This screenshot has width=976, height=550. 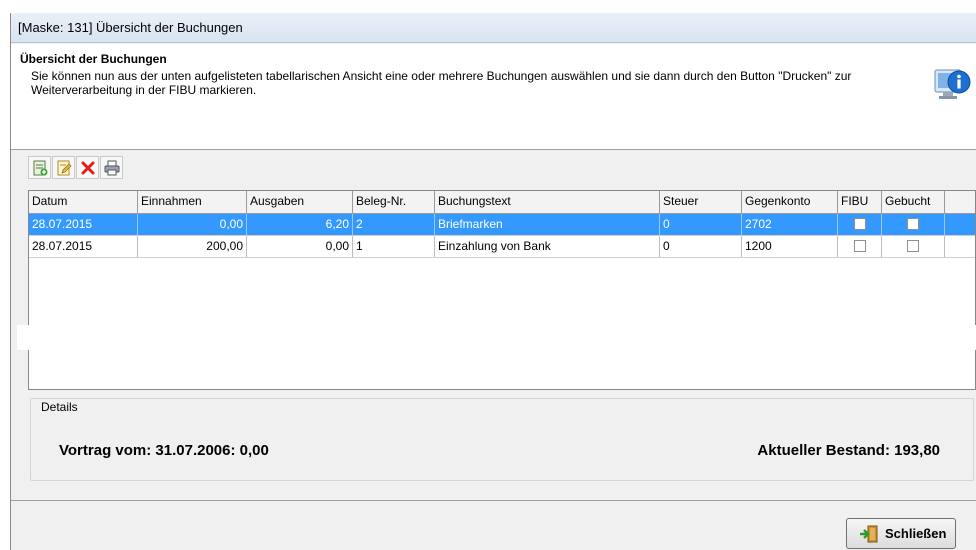 I want to click on close-button: Schließen, so click(x=901, y=533).